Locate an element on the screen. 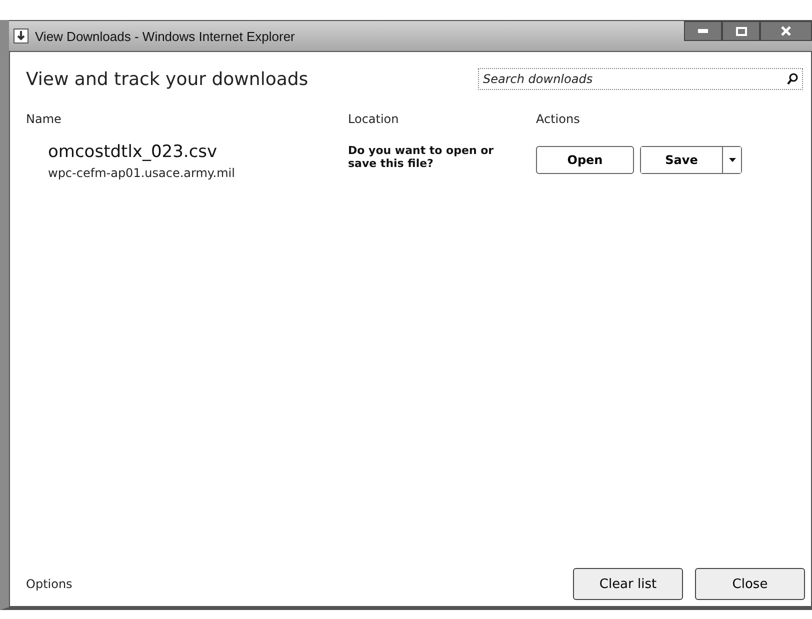 The width and height of the screenshot is (812, 619). window-title: View Downloads - Windows Internet Explorer is located at coordinates (165, 36).